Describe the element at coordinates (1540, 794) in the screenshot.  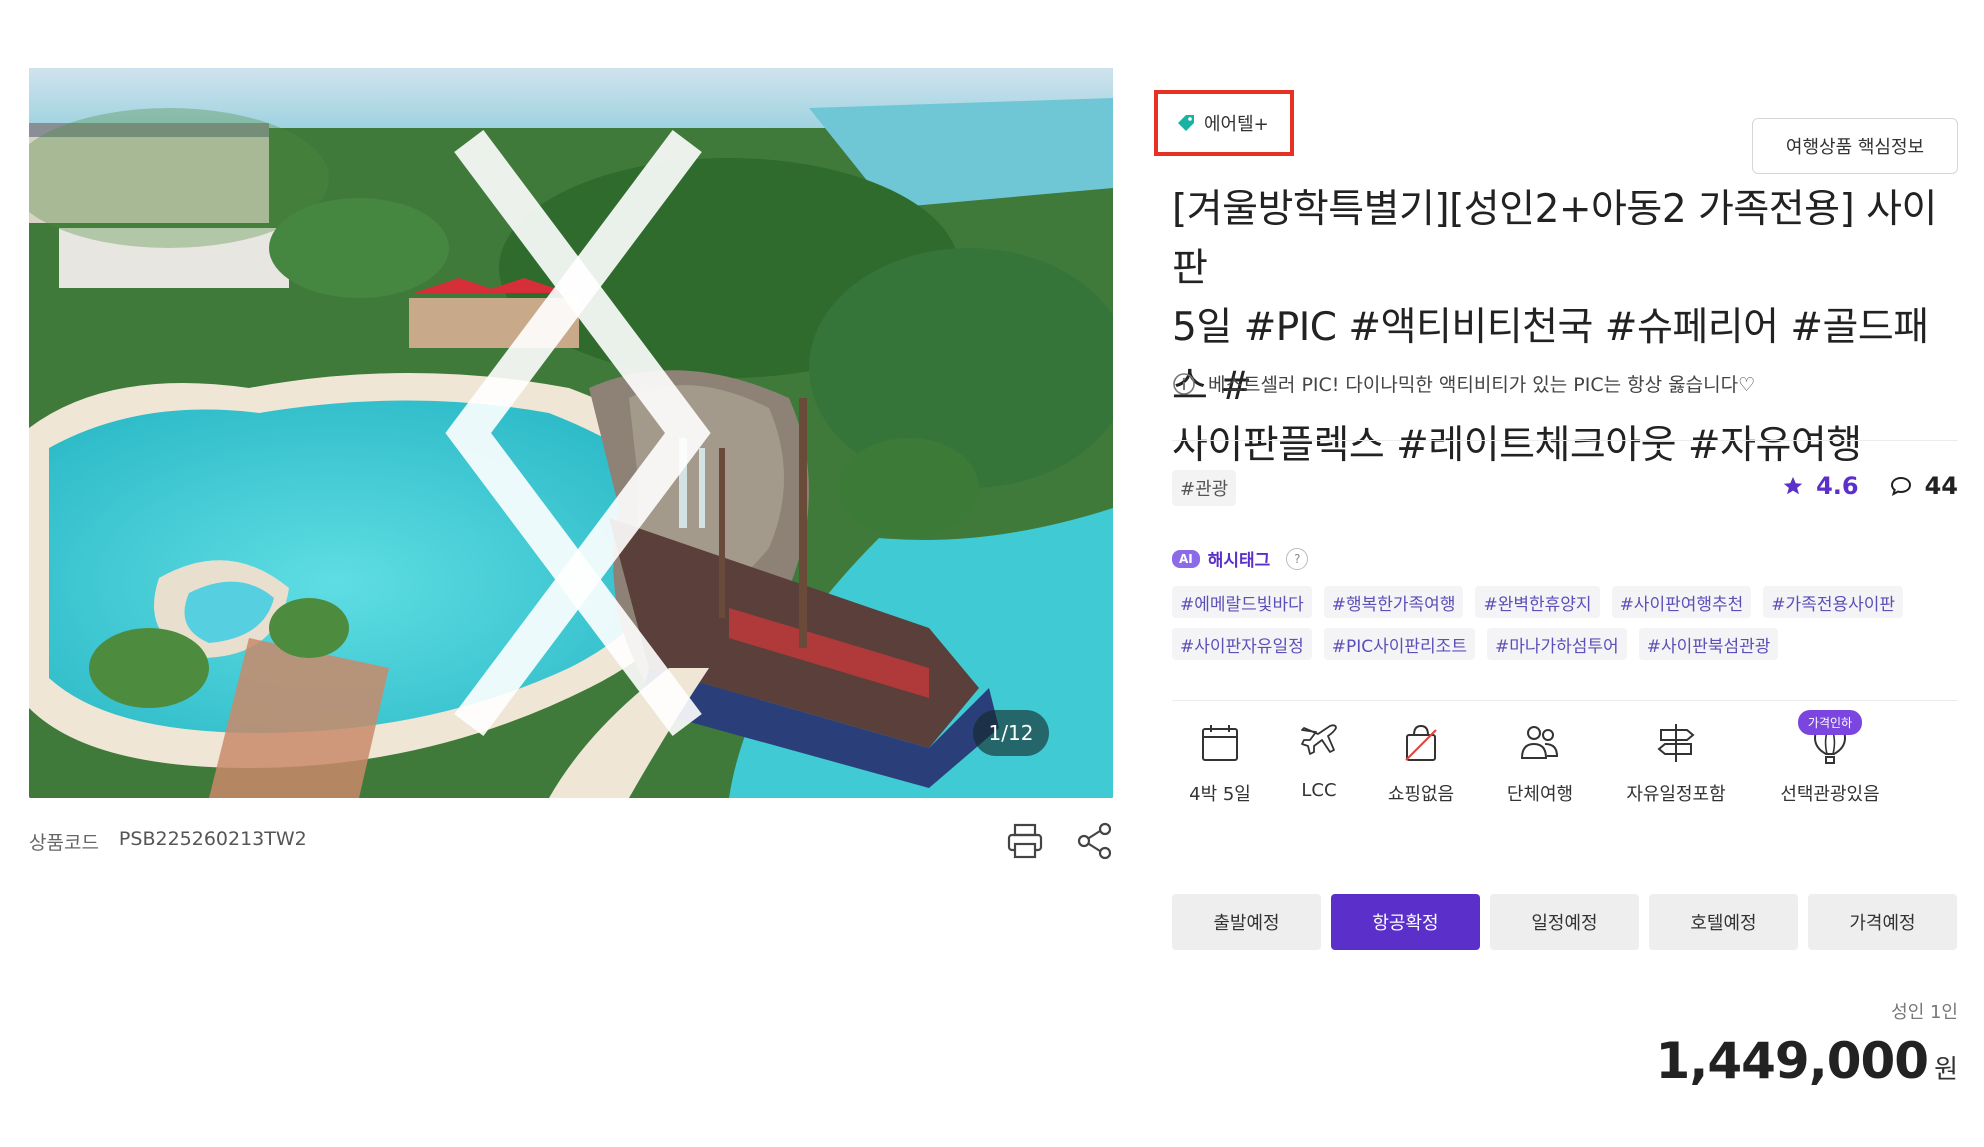
I see `feature-label: 단체여행` at that location.